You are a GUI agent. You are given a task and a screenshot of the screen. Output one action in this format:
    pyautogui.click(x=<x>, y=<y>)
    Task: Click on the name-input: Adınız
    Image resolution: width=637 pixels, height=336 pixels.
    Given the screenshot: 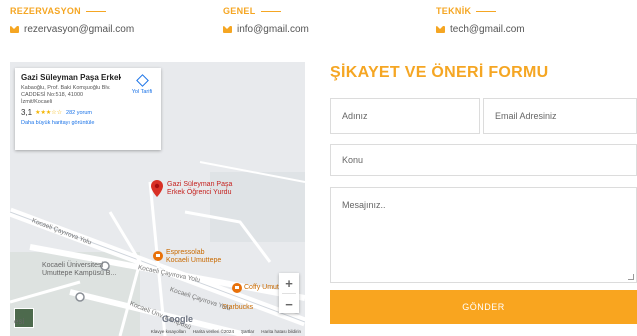 What is the action you would take?
    pyautogui.click(x=405, y=116)
    